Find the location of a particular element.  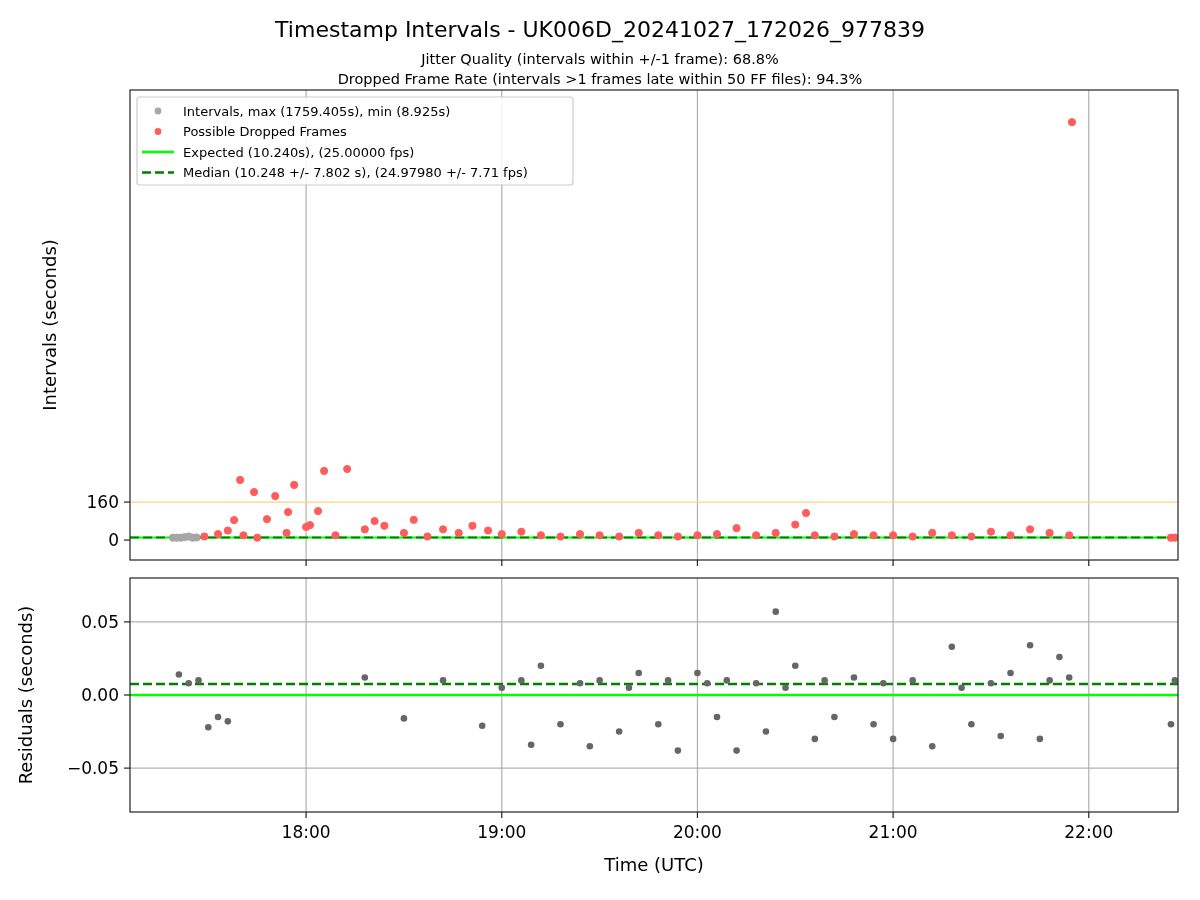

axis-label: Intervals (seconds) is located at coordinates (49, 325).